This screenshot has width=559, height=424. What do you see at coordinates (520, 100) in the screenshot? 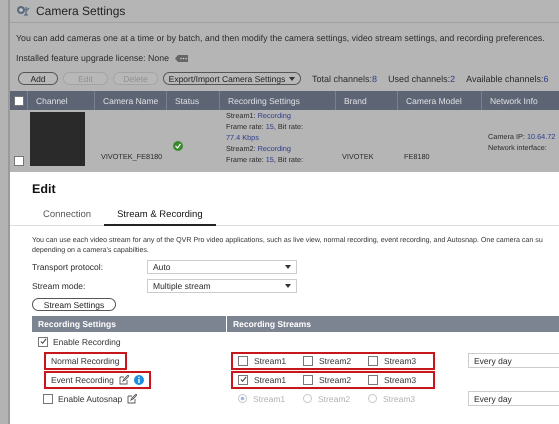
I see `table-header-cell: Network Info` at bounding box center [520, 100].